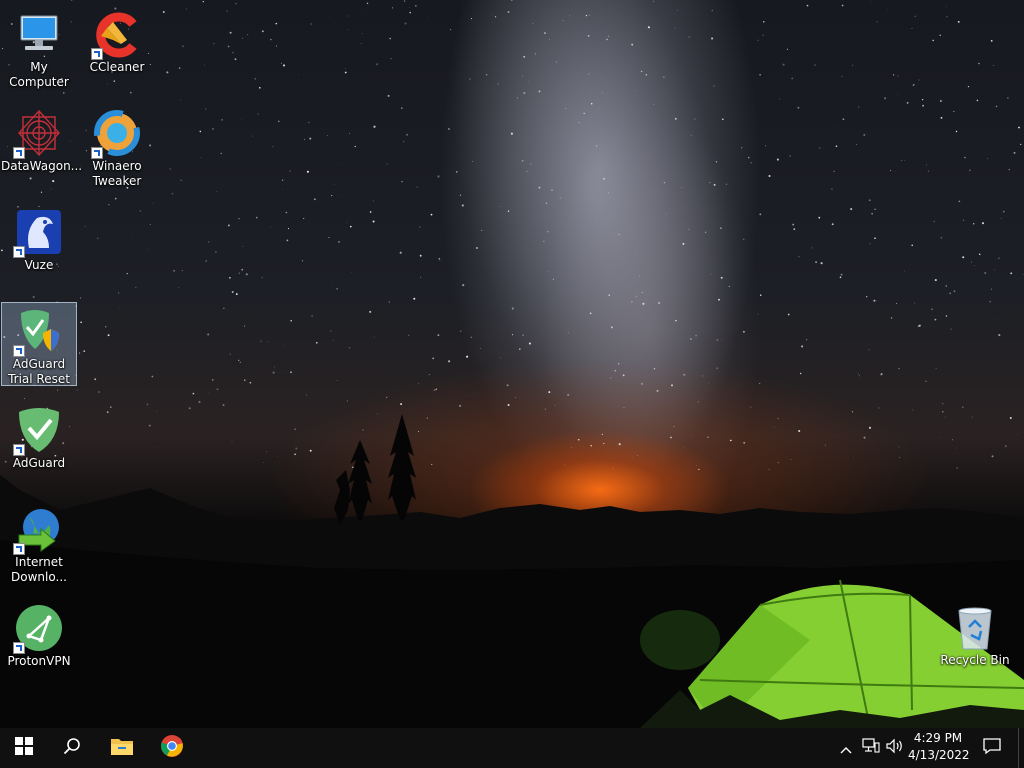 Image resolution: width=1024 pixels, height=768 pixels. Describe the element at coordinates (172, 748) in the screenshot. I see `taskbar-chrome` at that location.